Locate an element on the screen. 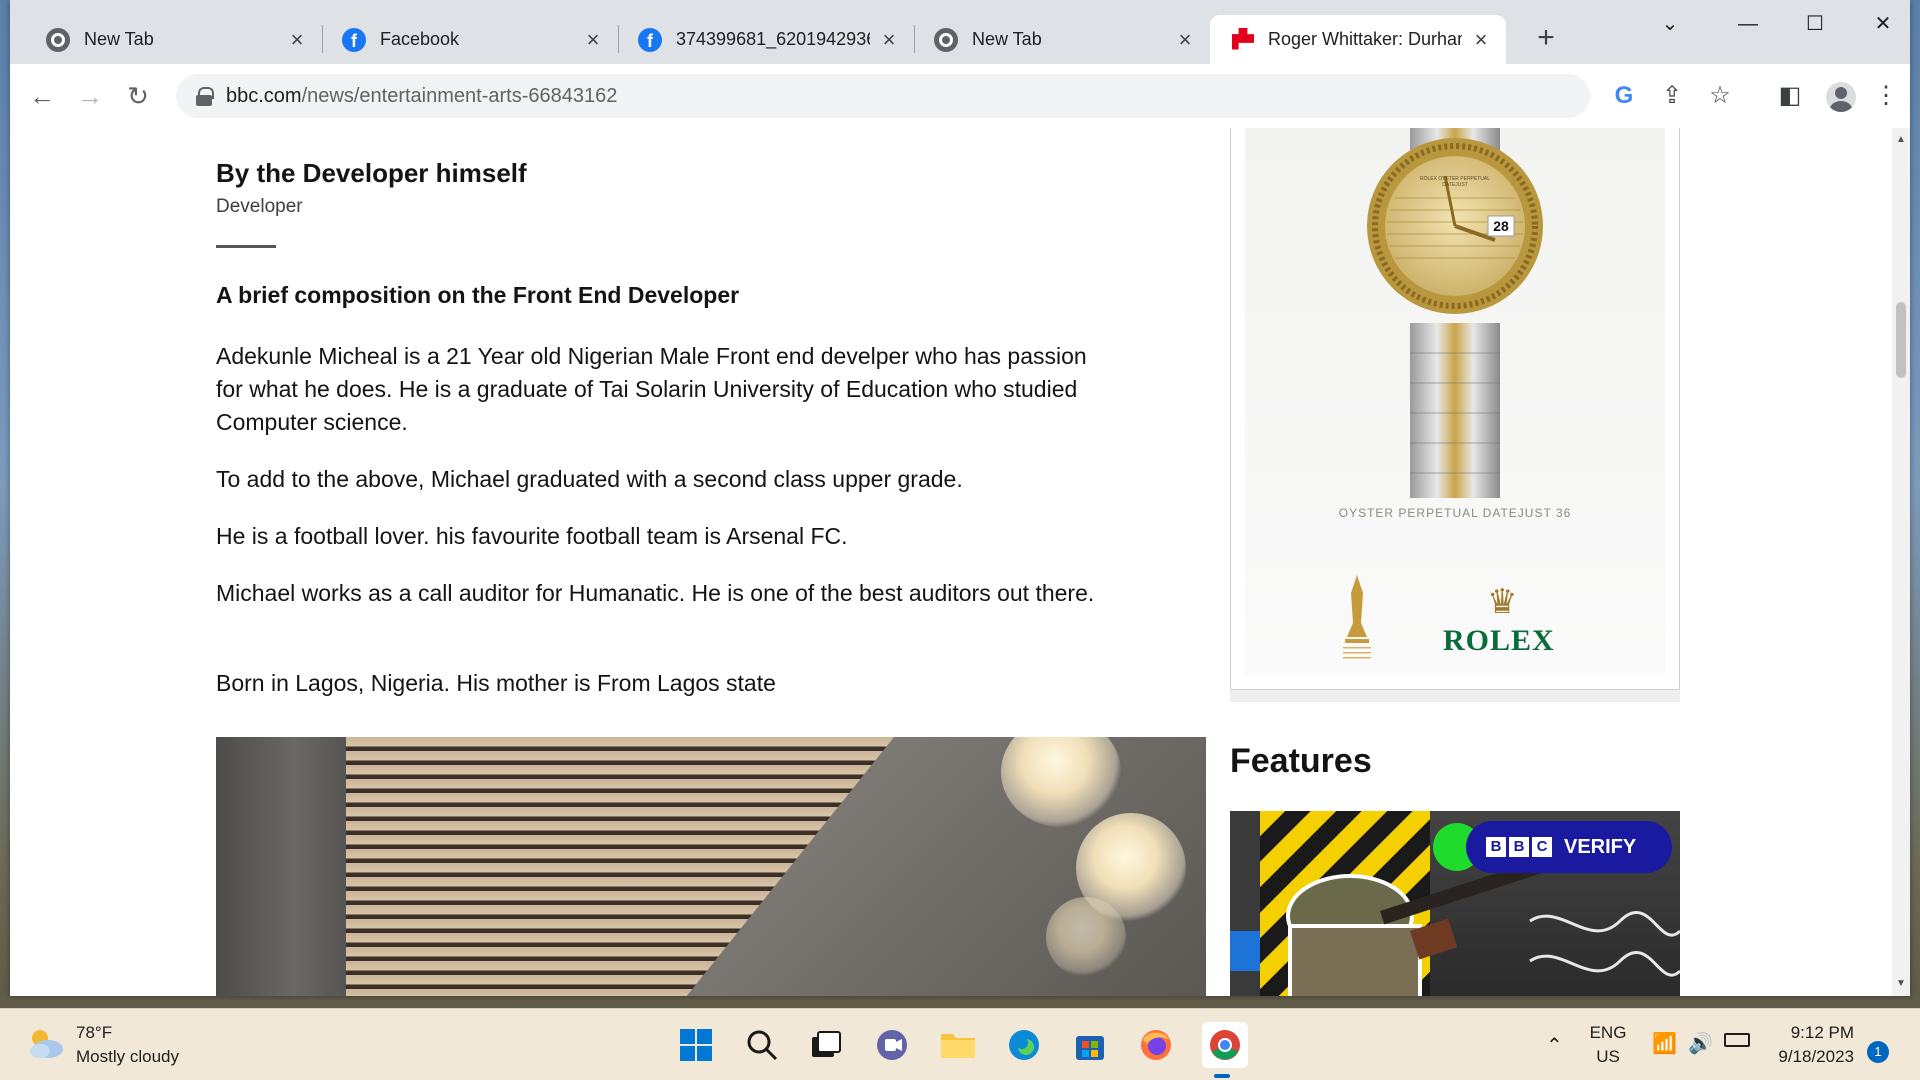 The image size is (1920, 1080). clock-date: 9/18/2023 is located at coordinates (1809, 1057).